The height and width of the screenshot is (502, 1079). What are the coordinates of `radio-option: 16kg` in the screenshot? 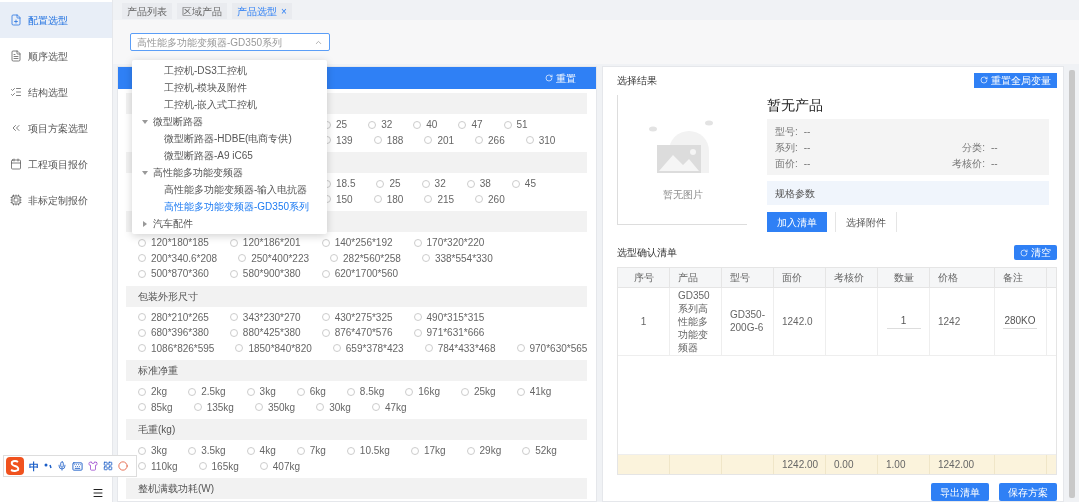 It's located at (422, 392).